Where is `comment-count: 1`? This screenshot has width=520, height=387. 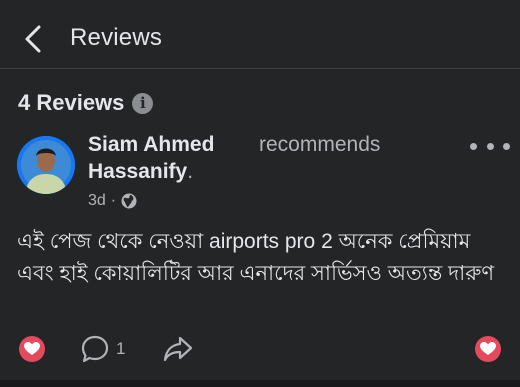 comment-count: 1 is located at coordinates (121, 348).